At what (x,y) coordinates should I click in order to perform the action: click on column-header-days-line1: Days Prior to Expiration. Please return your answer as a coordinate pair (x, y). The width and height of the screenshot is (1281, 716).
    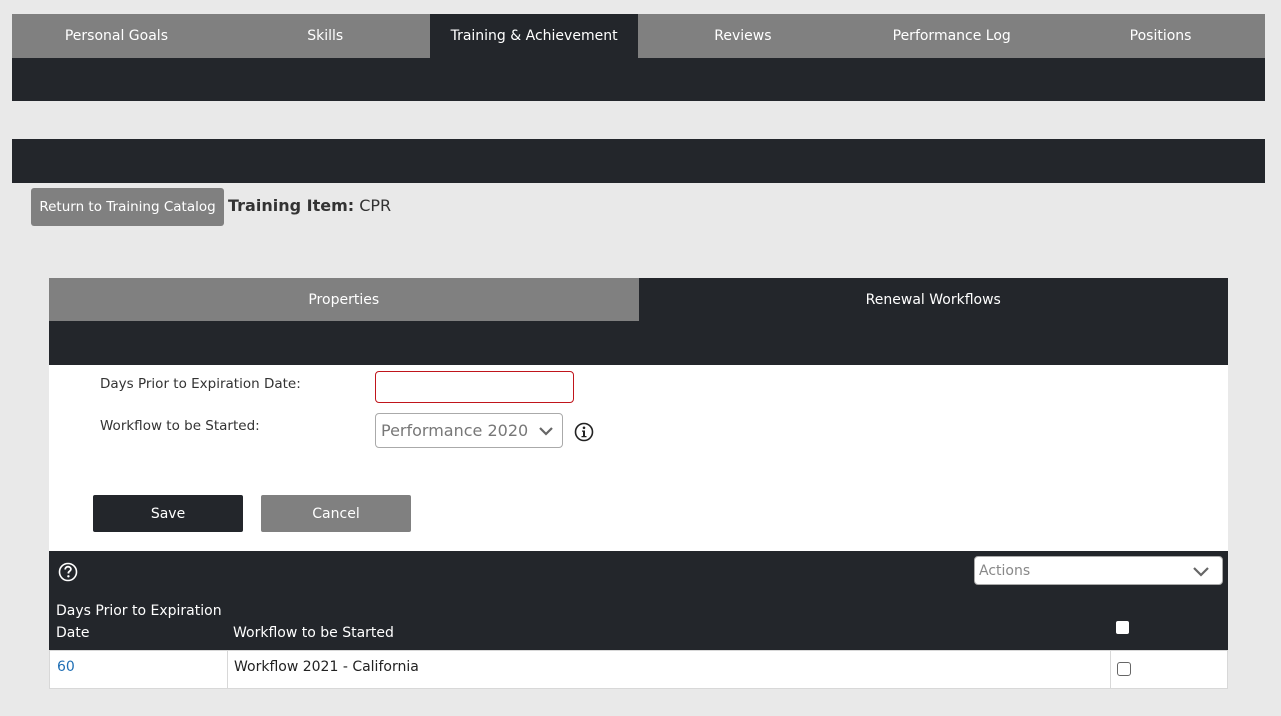
    Looking at the image, I should click on (139, 611).